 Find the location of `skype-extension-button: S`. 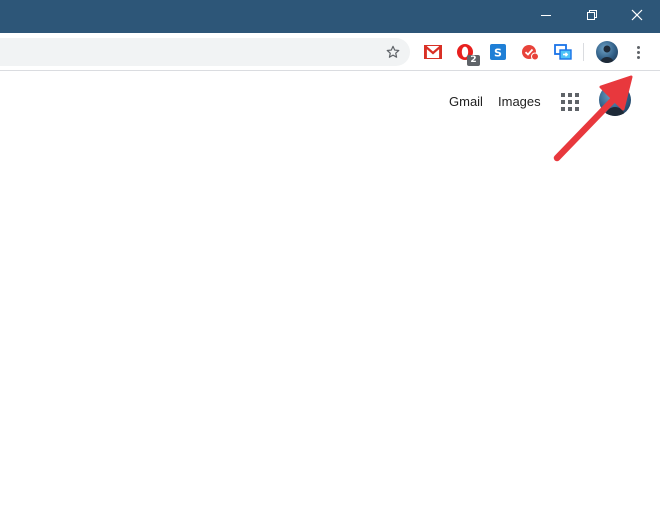

skype-extension-button: S is located at coordinates (498, 52).